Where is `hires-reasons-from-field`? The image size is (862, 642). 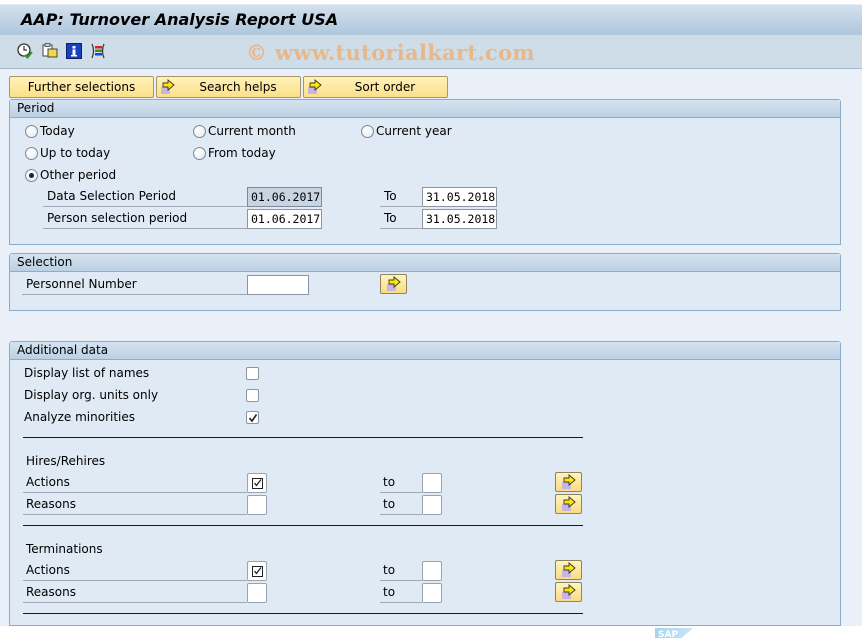
hires-reasons-from-field is located at coordinates (257, 505).